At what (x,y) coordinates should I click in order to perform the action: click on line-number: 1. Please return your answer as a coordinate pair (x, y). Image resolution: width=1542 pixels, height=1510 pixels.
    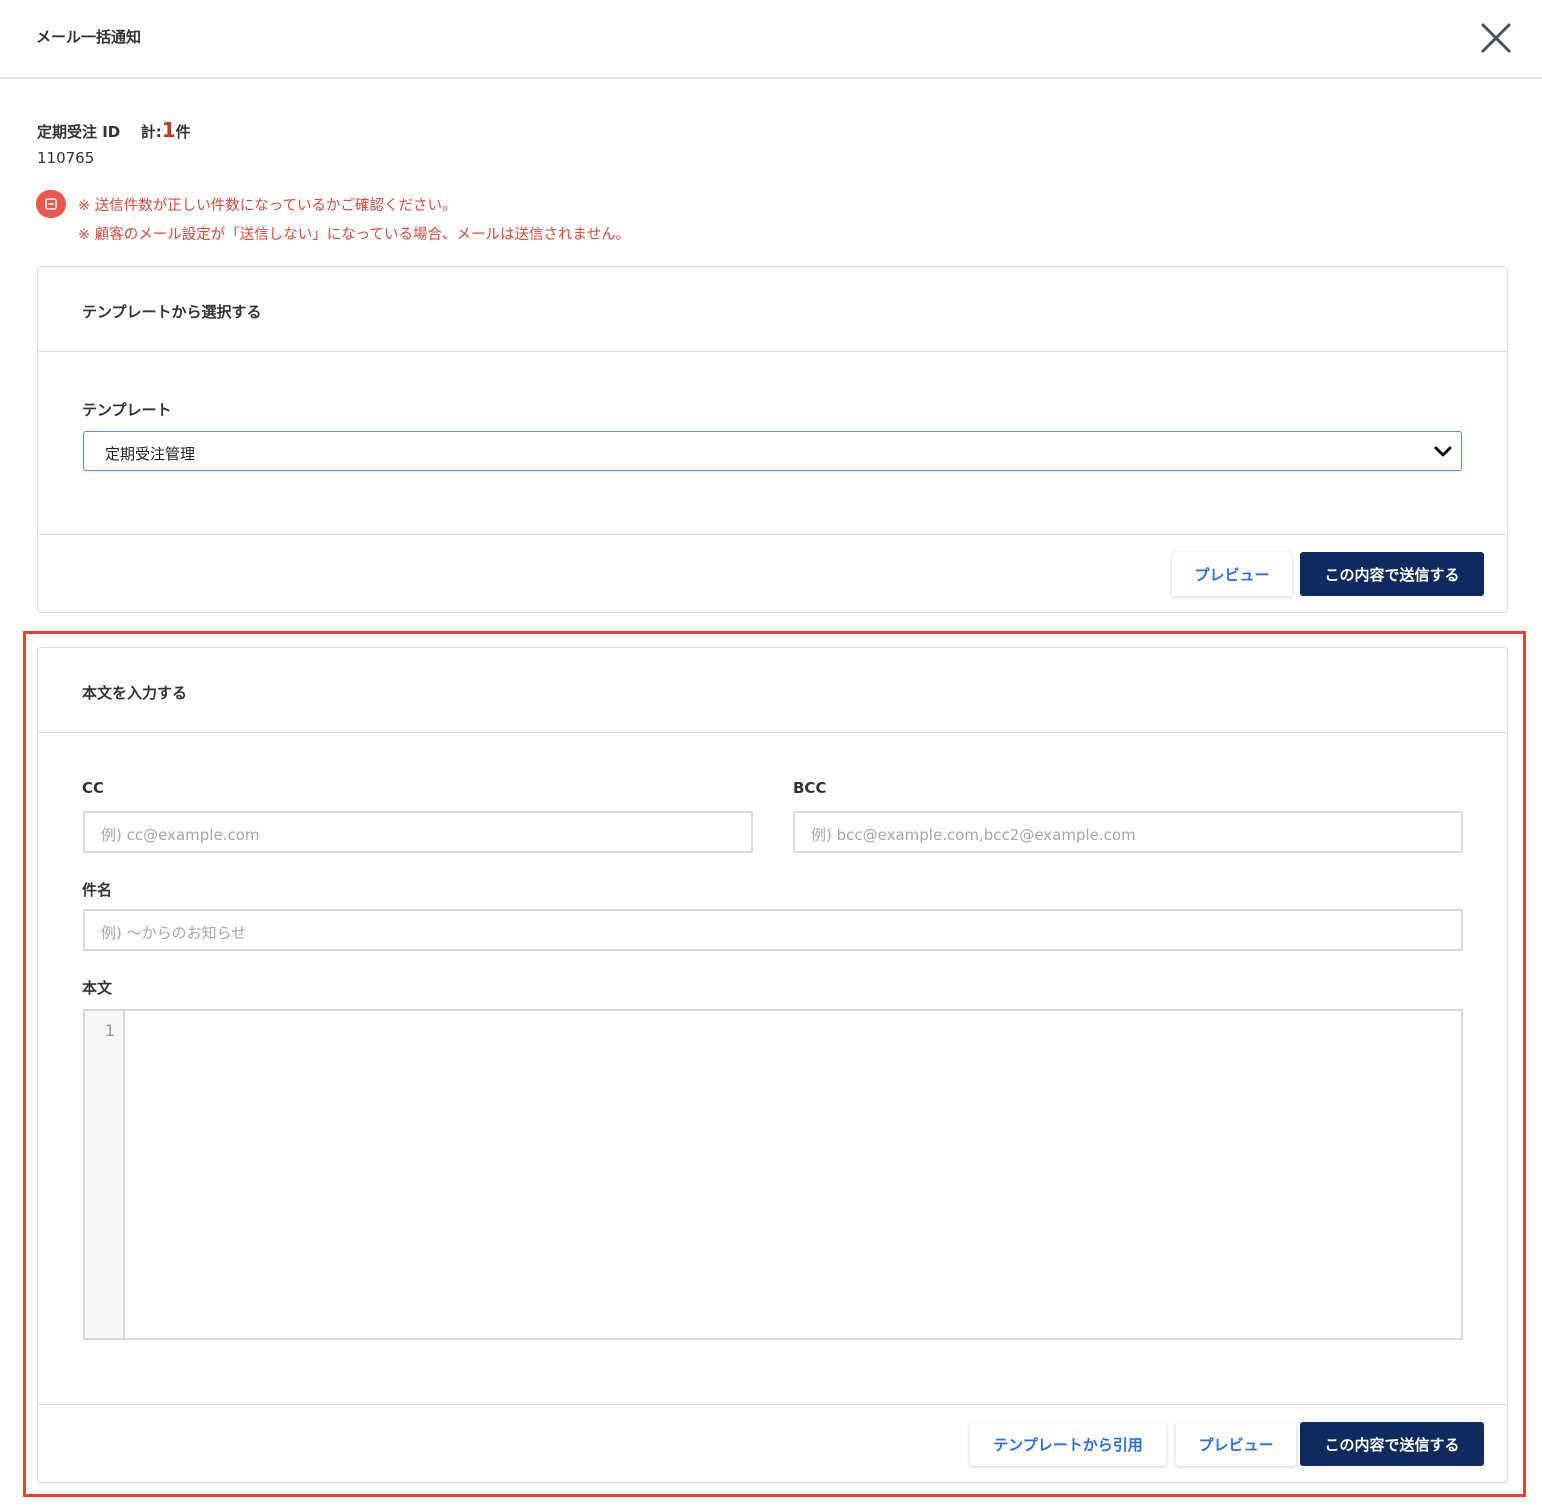
    Looking at the image, I should click on (109, 1030).